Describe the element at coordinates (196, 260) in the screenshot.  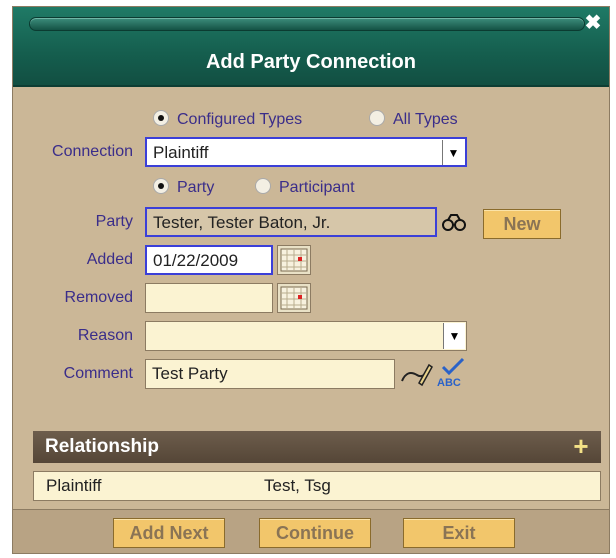
I see `added-date-value: 01/22/2009` at that location.